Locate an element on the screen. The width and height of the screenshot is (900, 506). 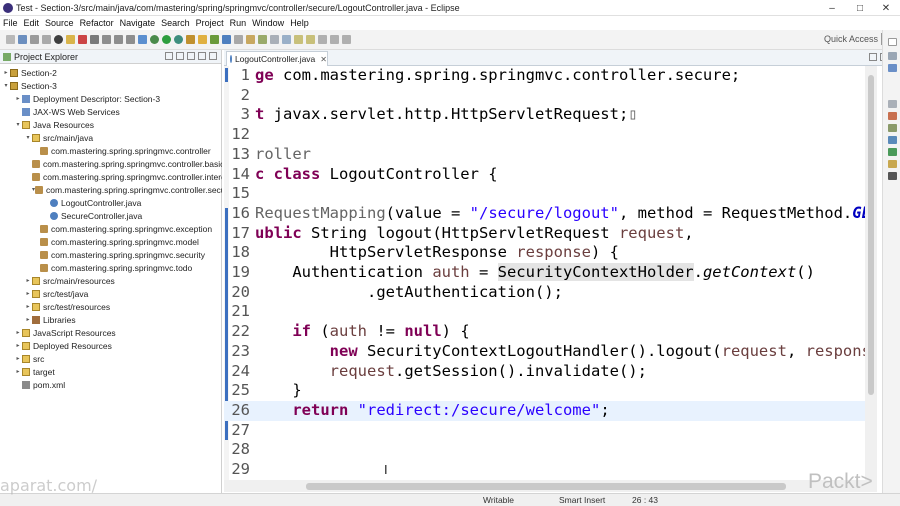
run-icon is located at coordinates (166, 39).